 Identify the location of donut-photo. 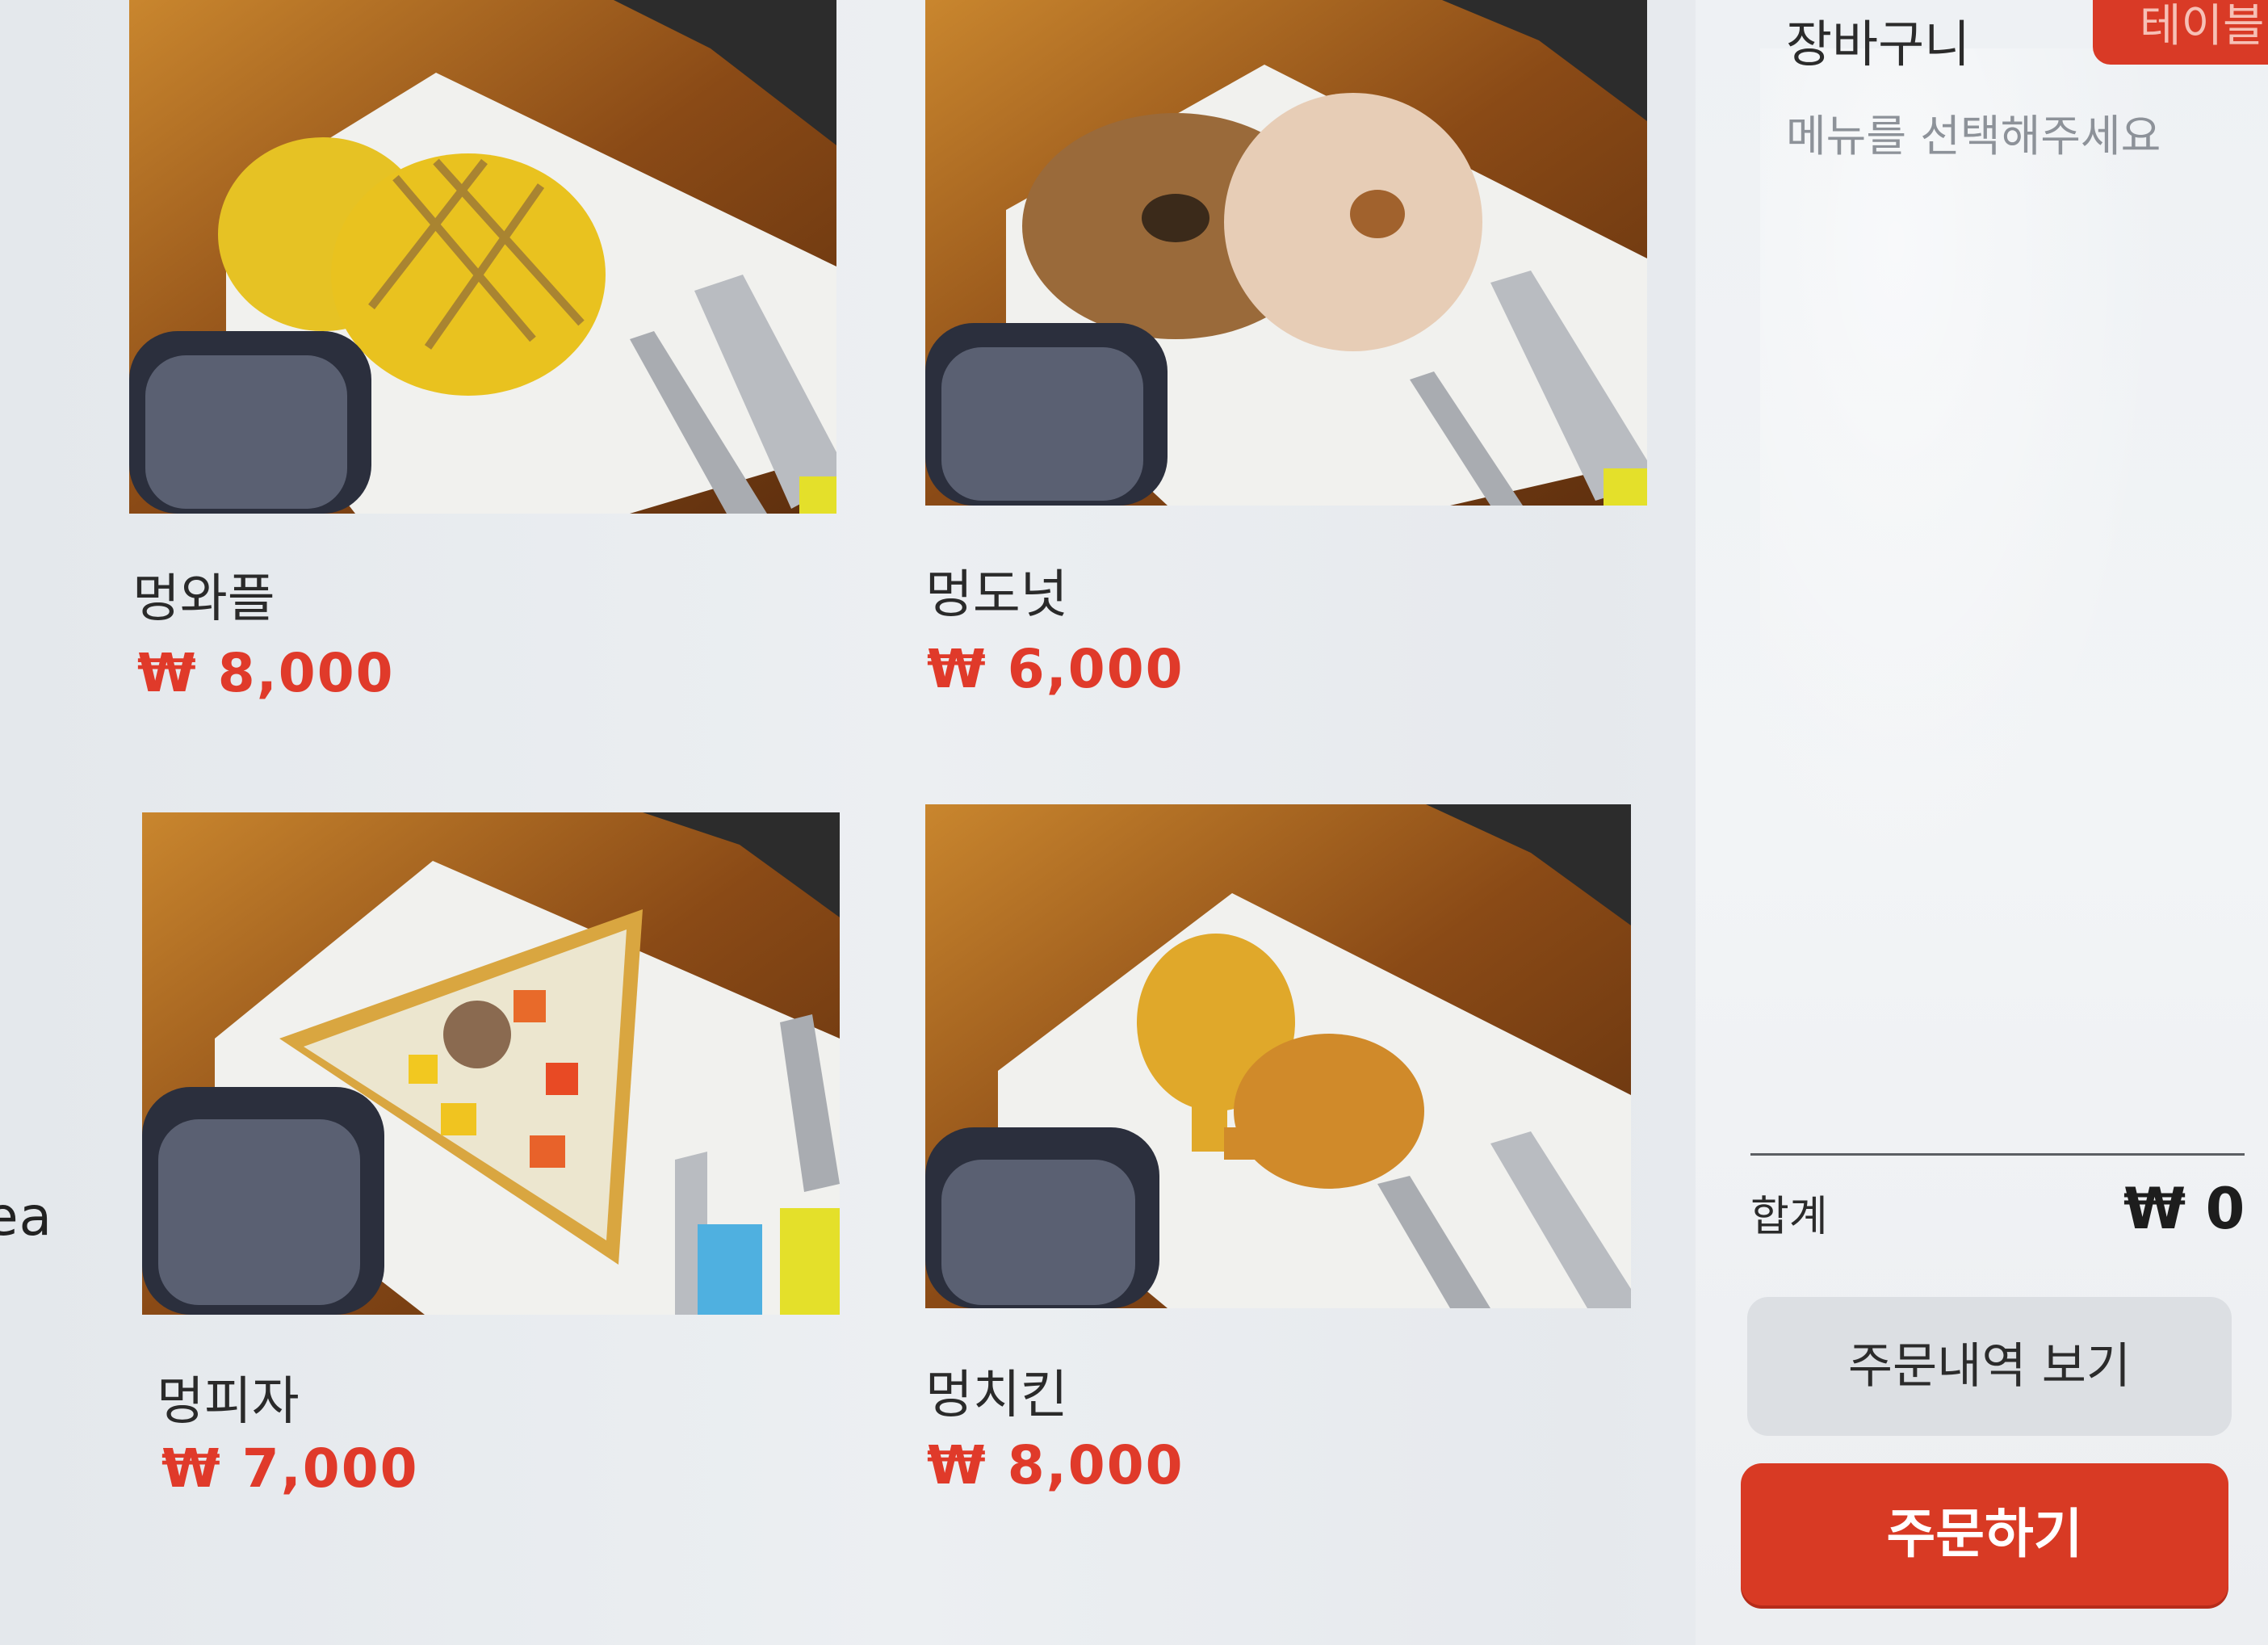
(1286, 253).